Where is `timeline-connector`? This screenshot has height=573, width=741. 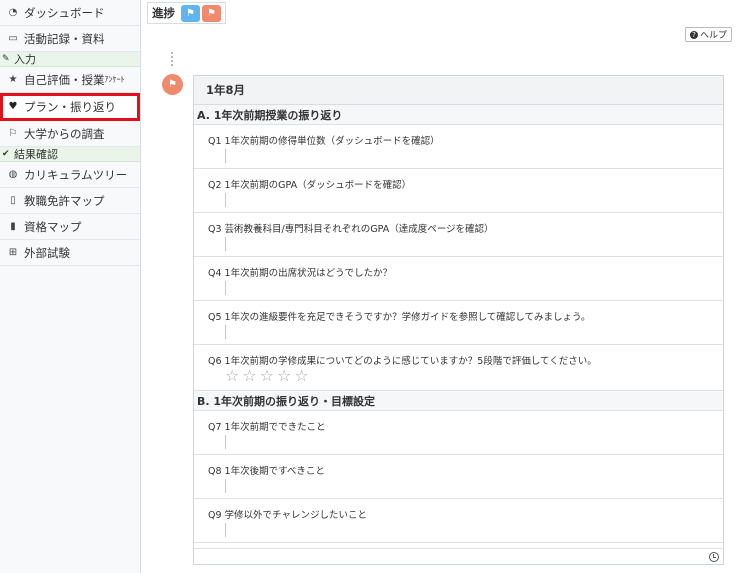 timeline-connector is located at coordinates (172, 59).